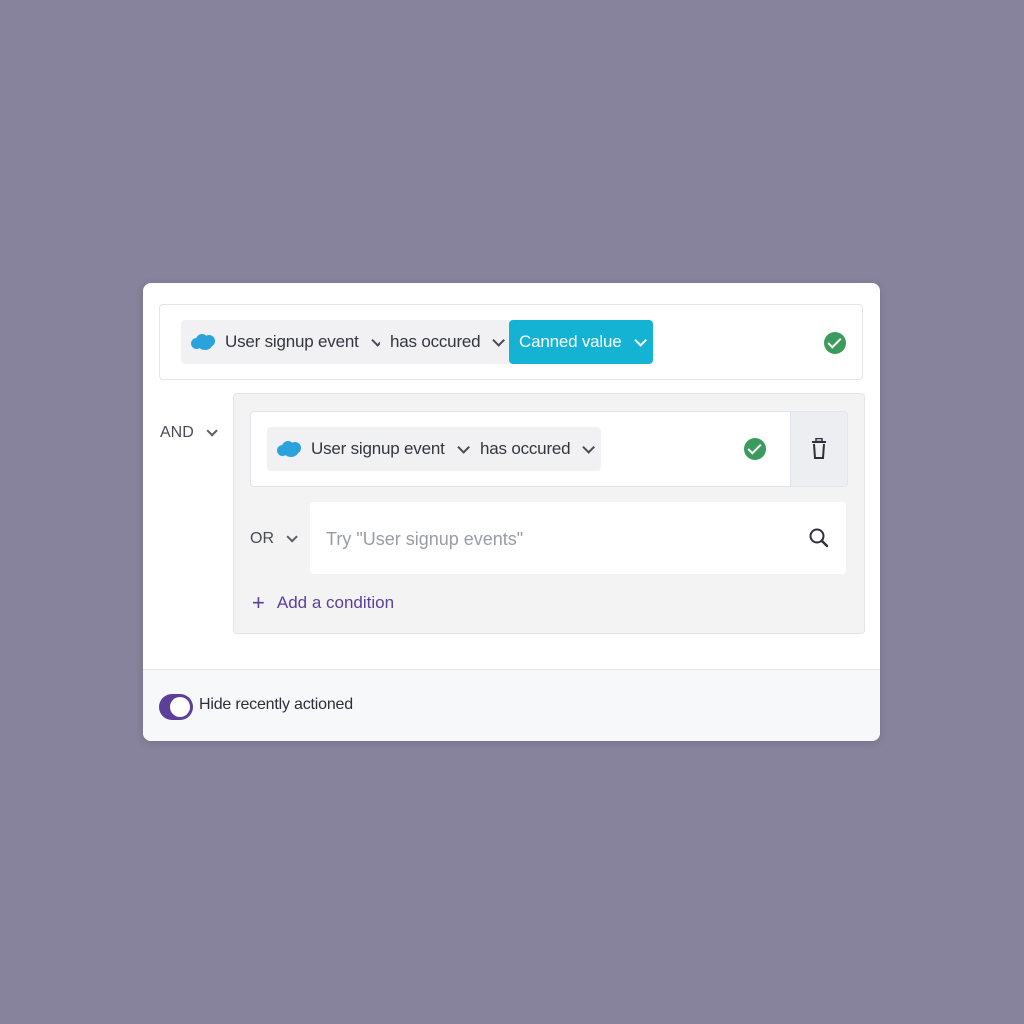 The height and width of the screenshot is (1024, 1024). I want to click on nested-condition-row: User signup event has occured, so click(549, 449).